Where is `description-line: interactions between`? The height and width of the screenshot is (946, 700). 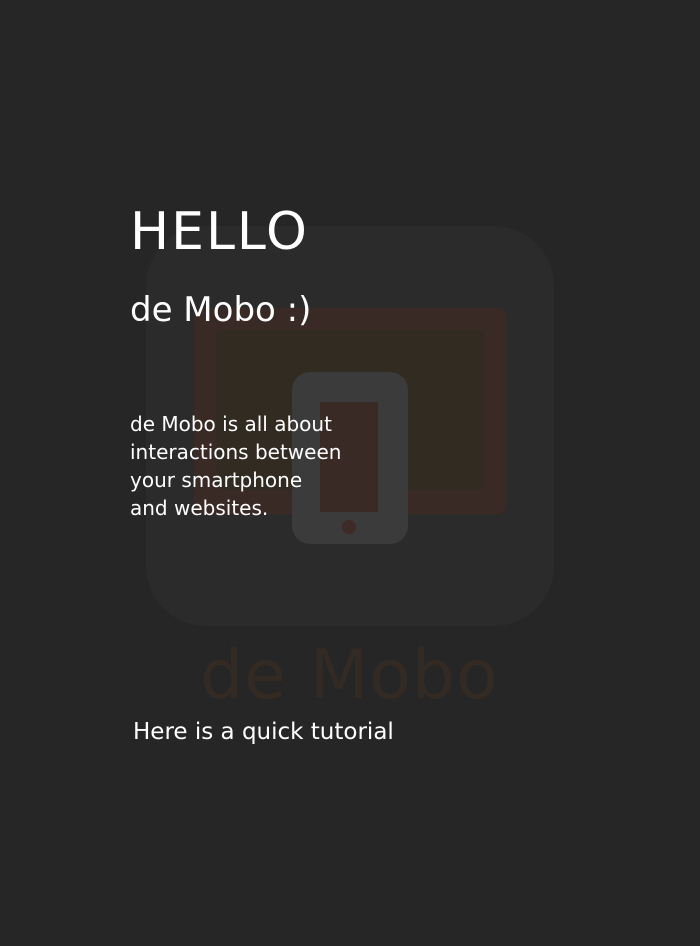 description-line: interactions between is located at coordinates (236, 452).